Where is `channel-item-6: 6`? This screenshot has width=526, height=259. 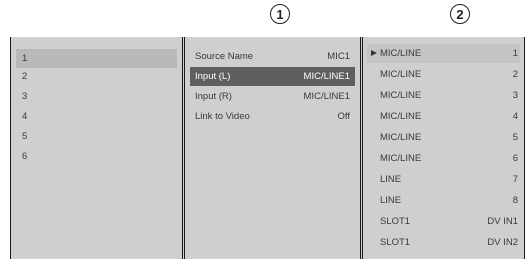
channel-item-6: 6 is located at coordinates (96, 156).